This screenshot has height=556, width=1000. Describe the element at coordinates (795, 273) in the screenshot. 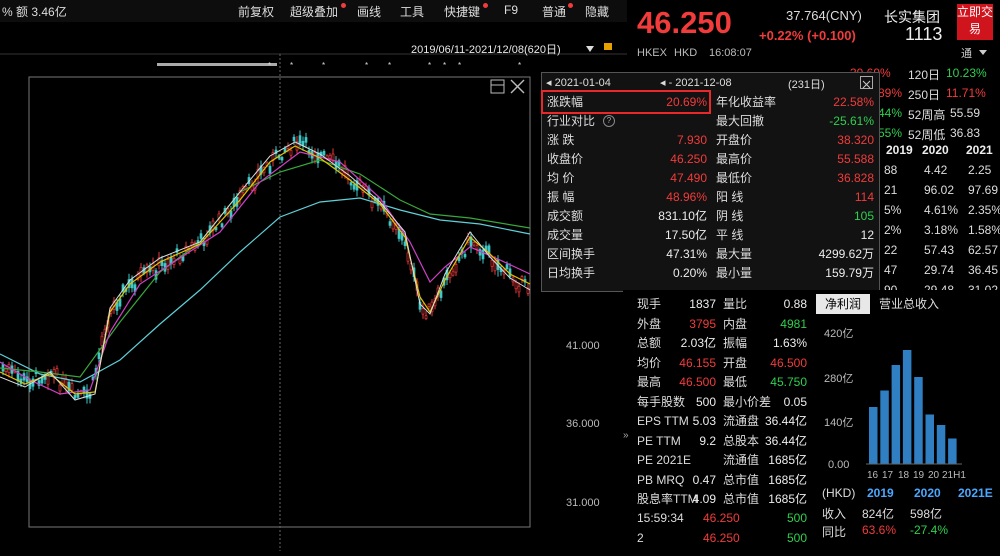

I see `popup-stat-row: 最小量 159.79万` at that location.